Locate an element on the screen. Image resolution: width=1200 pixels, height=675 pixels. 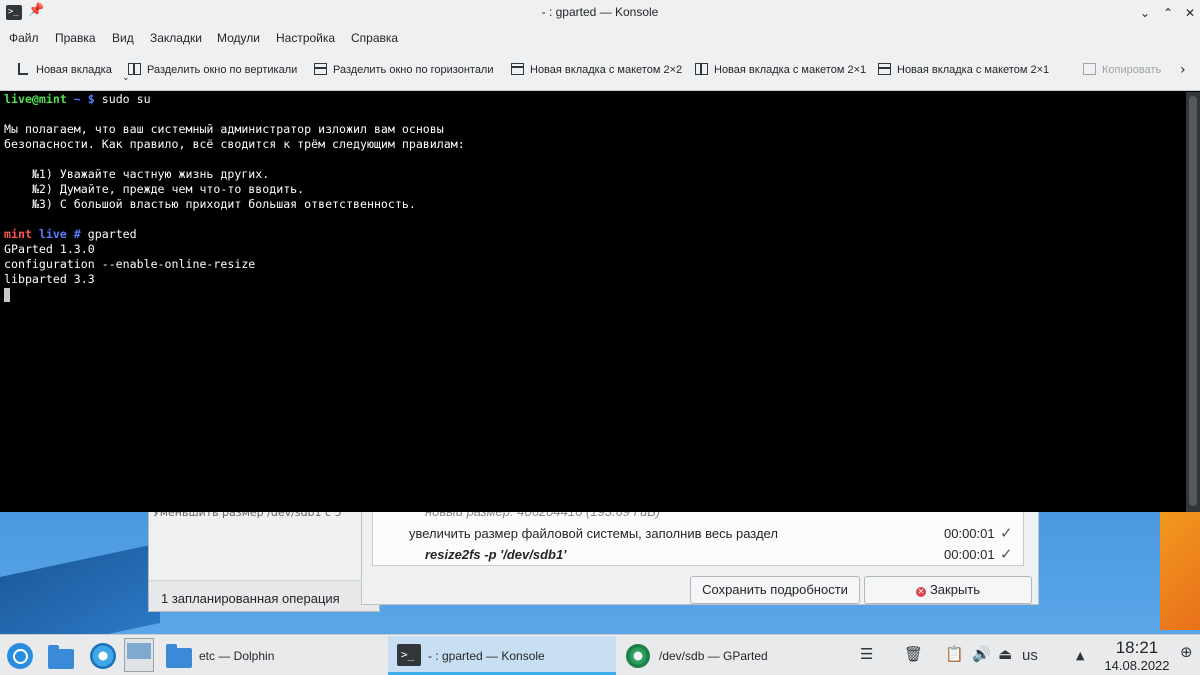
minimize-button: ⌄ is located at coordinates (1145, 13).